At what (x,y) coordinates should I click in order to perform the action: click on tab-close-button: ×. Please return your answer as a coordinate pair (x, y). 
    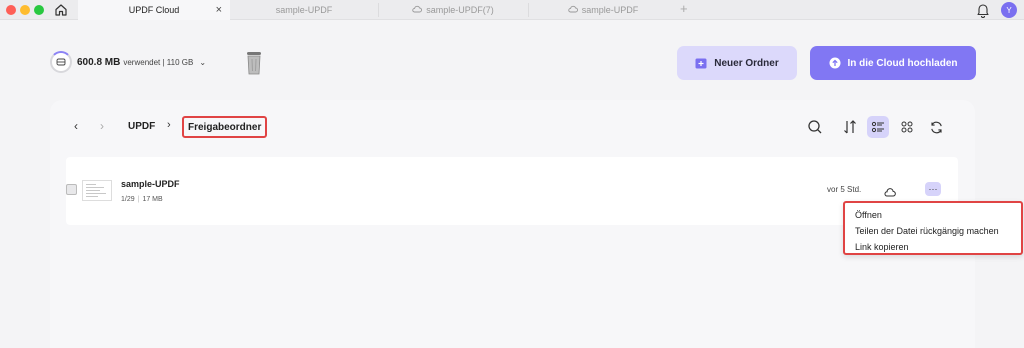
    Looking at the image, I should click on (219, 10).